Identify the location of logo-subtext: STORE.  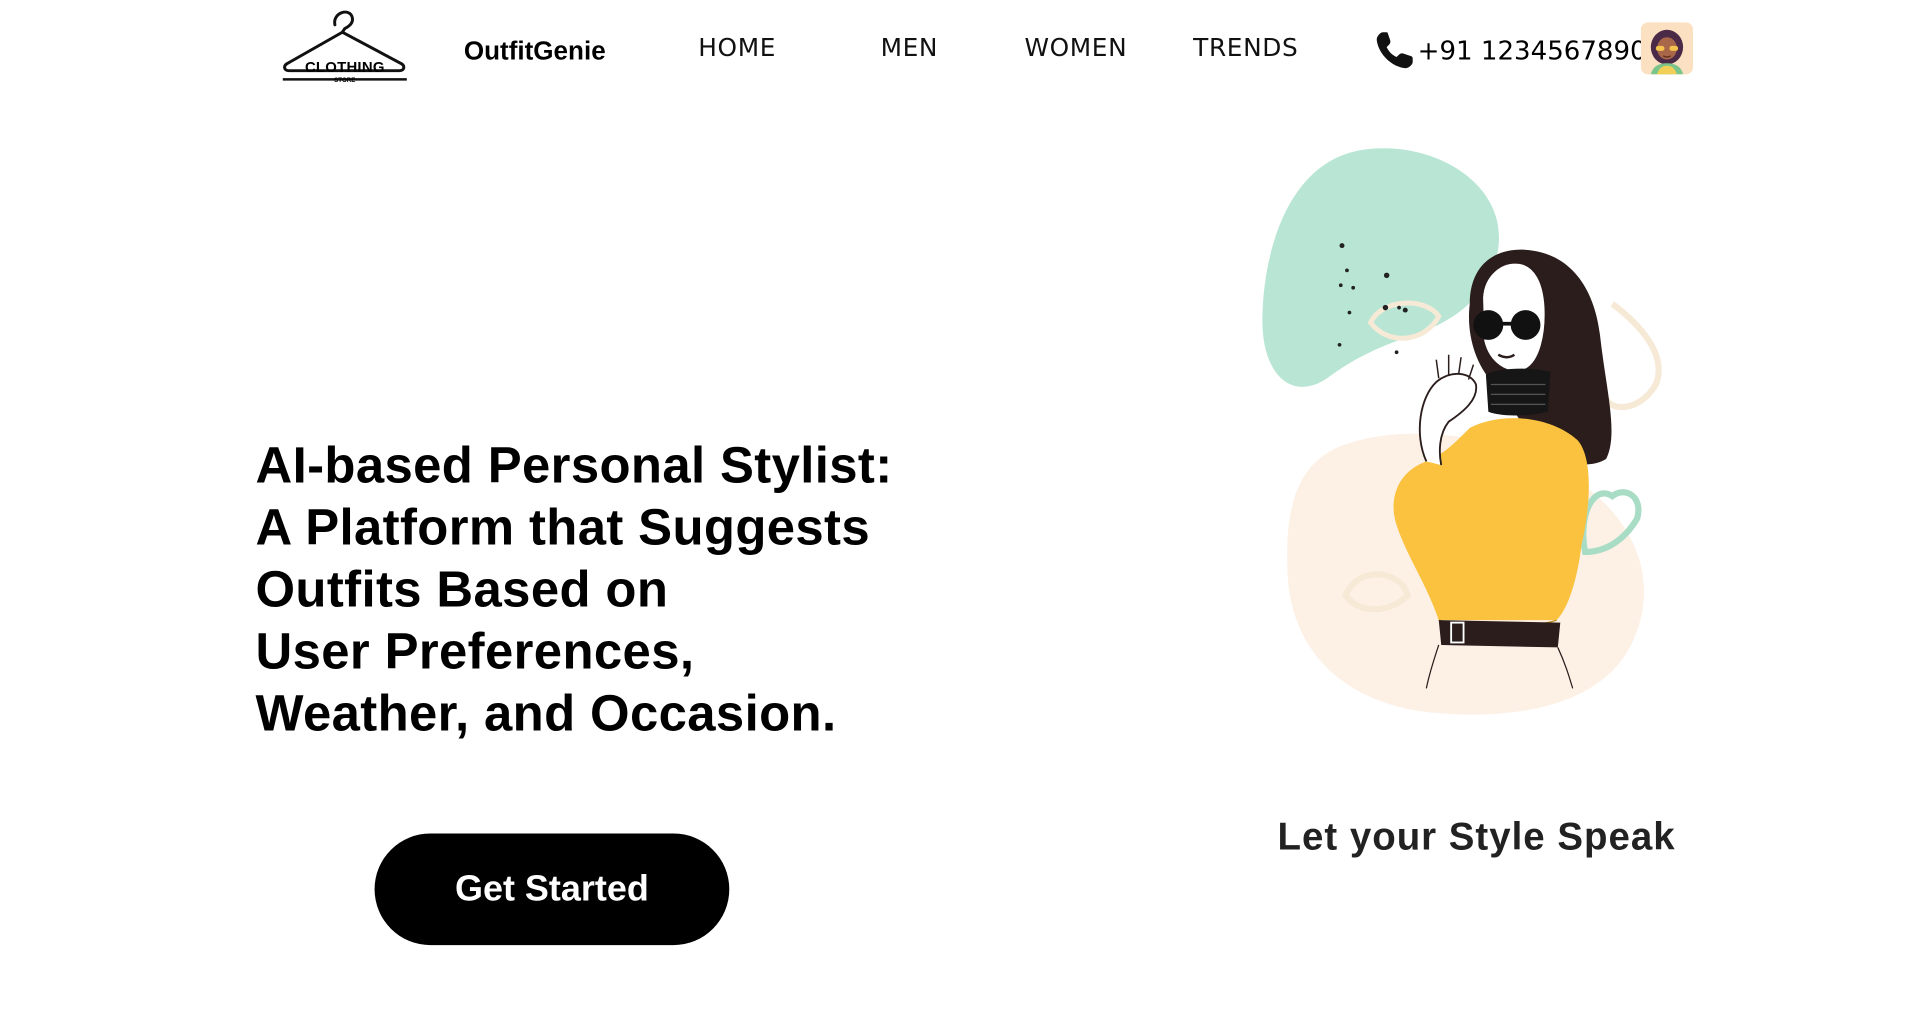
(345, 80).